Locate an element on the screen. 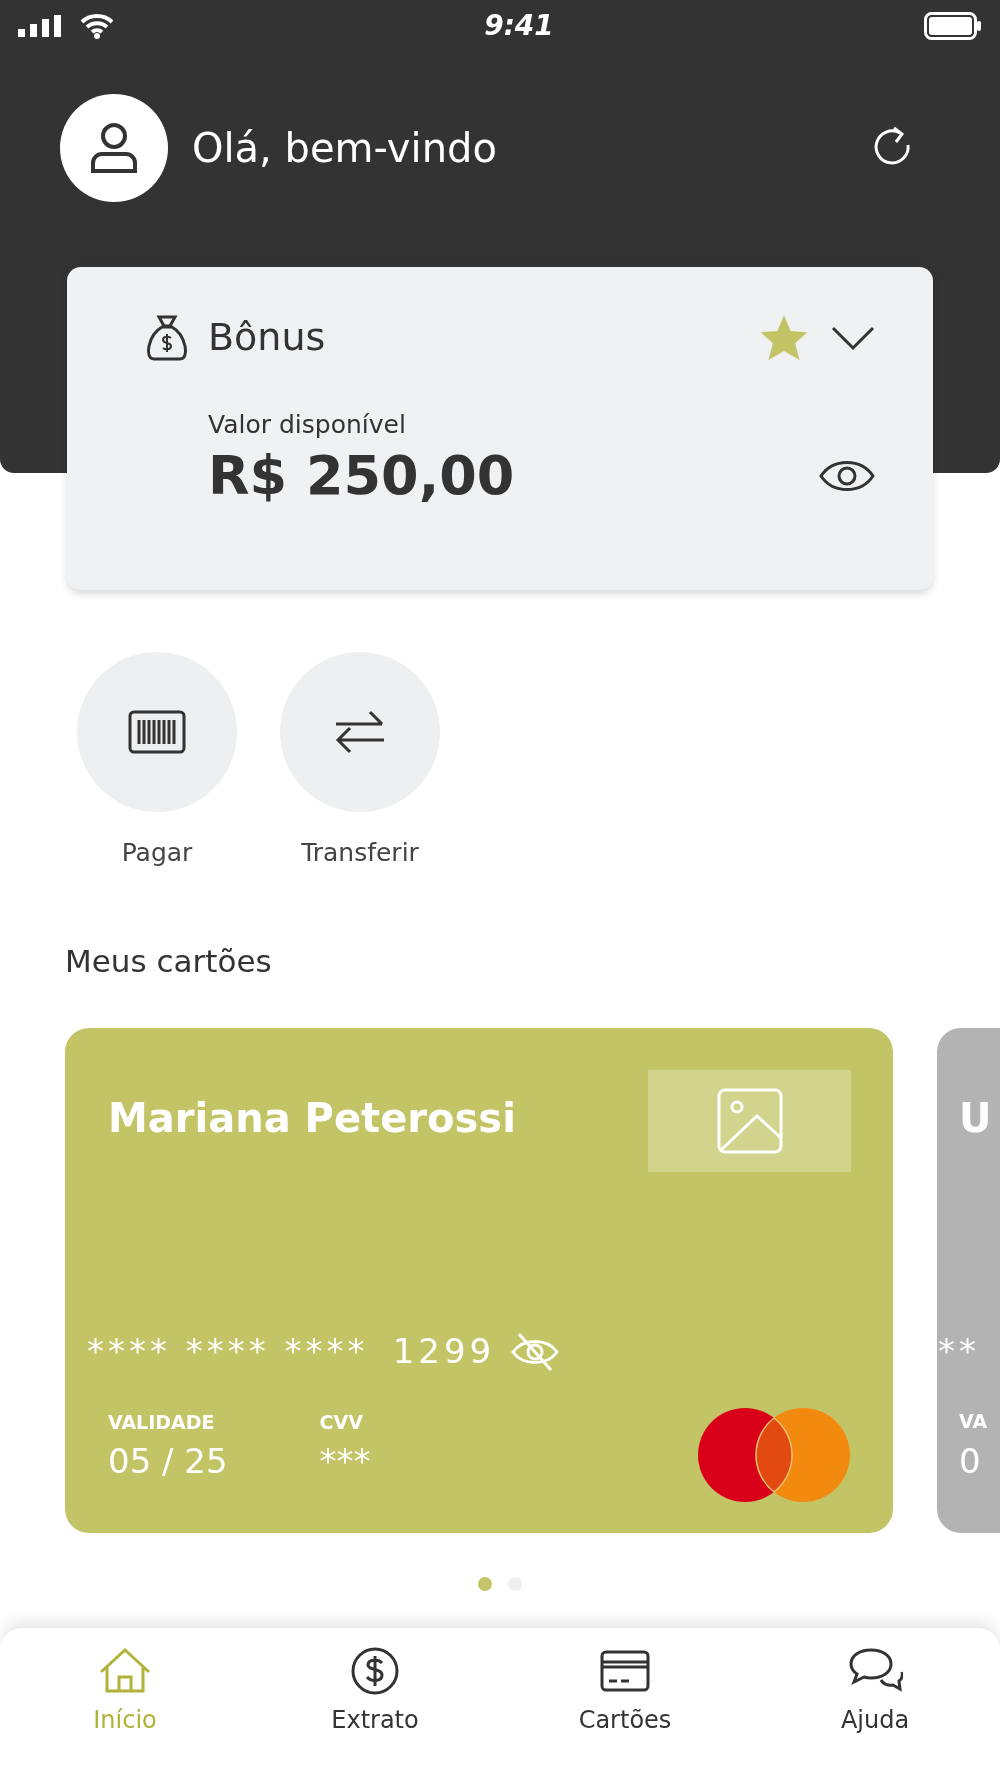 The height and width of the screenshot is (1778, 1000). star-icon is located at coordinates (784, 337).